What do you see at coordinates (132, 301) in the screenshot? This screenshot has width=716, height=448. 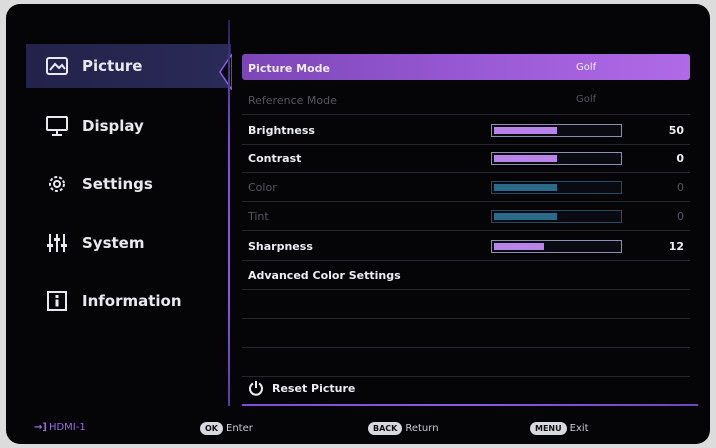 I see `sidebar-item-label: Information` at bounding box center [132, 301].